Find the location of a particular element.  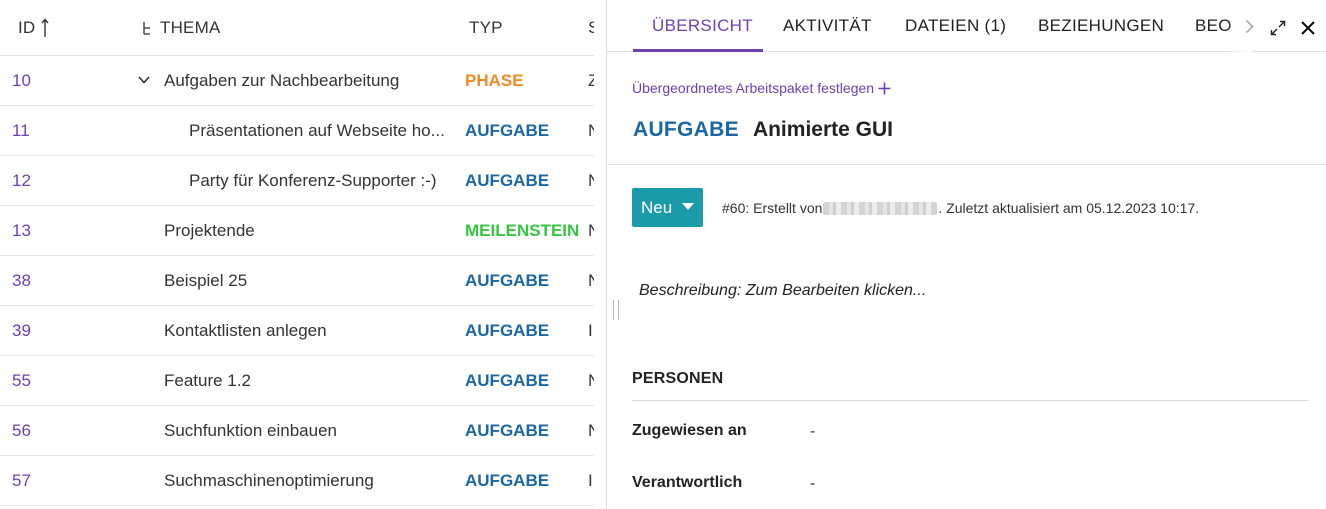

work-package-subject-cell: Kontaktlisten anlegen is located at coordinates (245, 331).